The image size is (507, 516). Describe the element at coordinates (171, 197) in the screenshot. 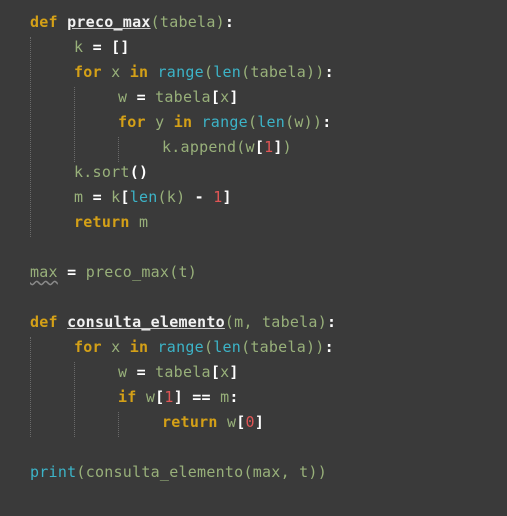

I see `code-token: (k)` at that location.